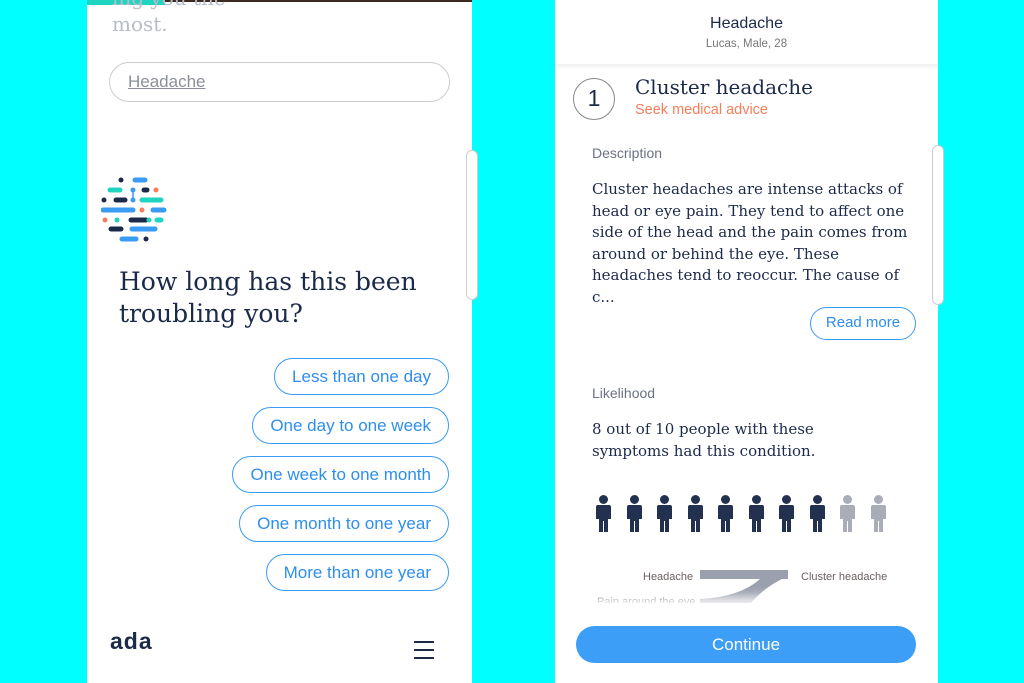  Describe the element at coordinates (724, 87) in the screenshot. I see `condition-title: Cluster headache` at that location.